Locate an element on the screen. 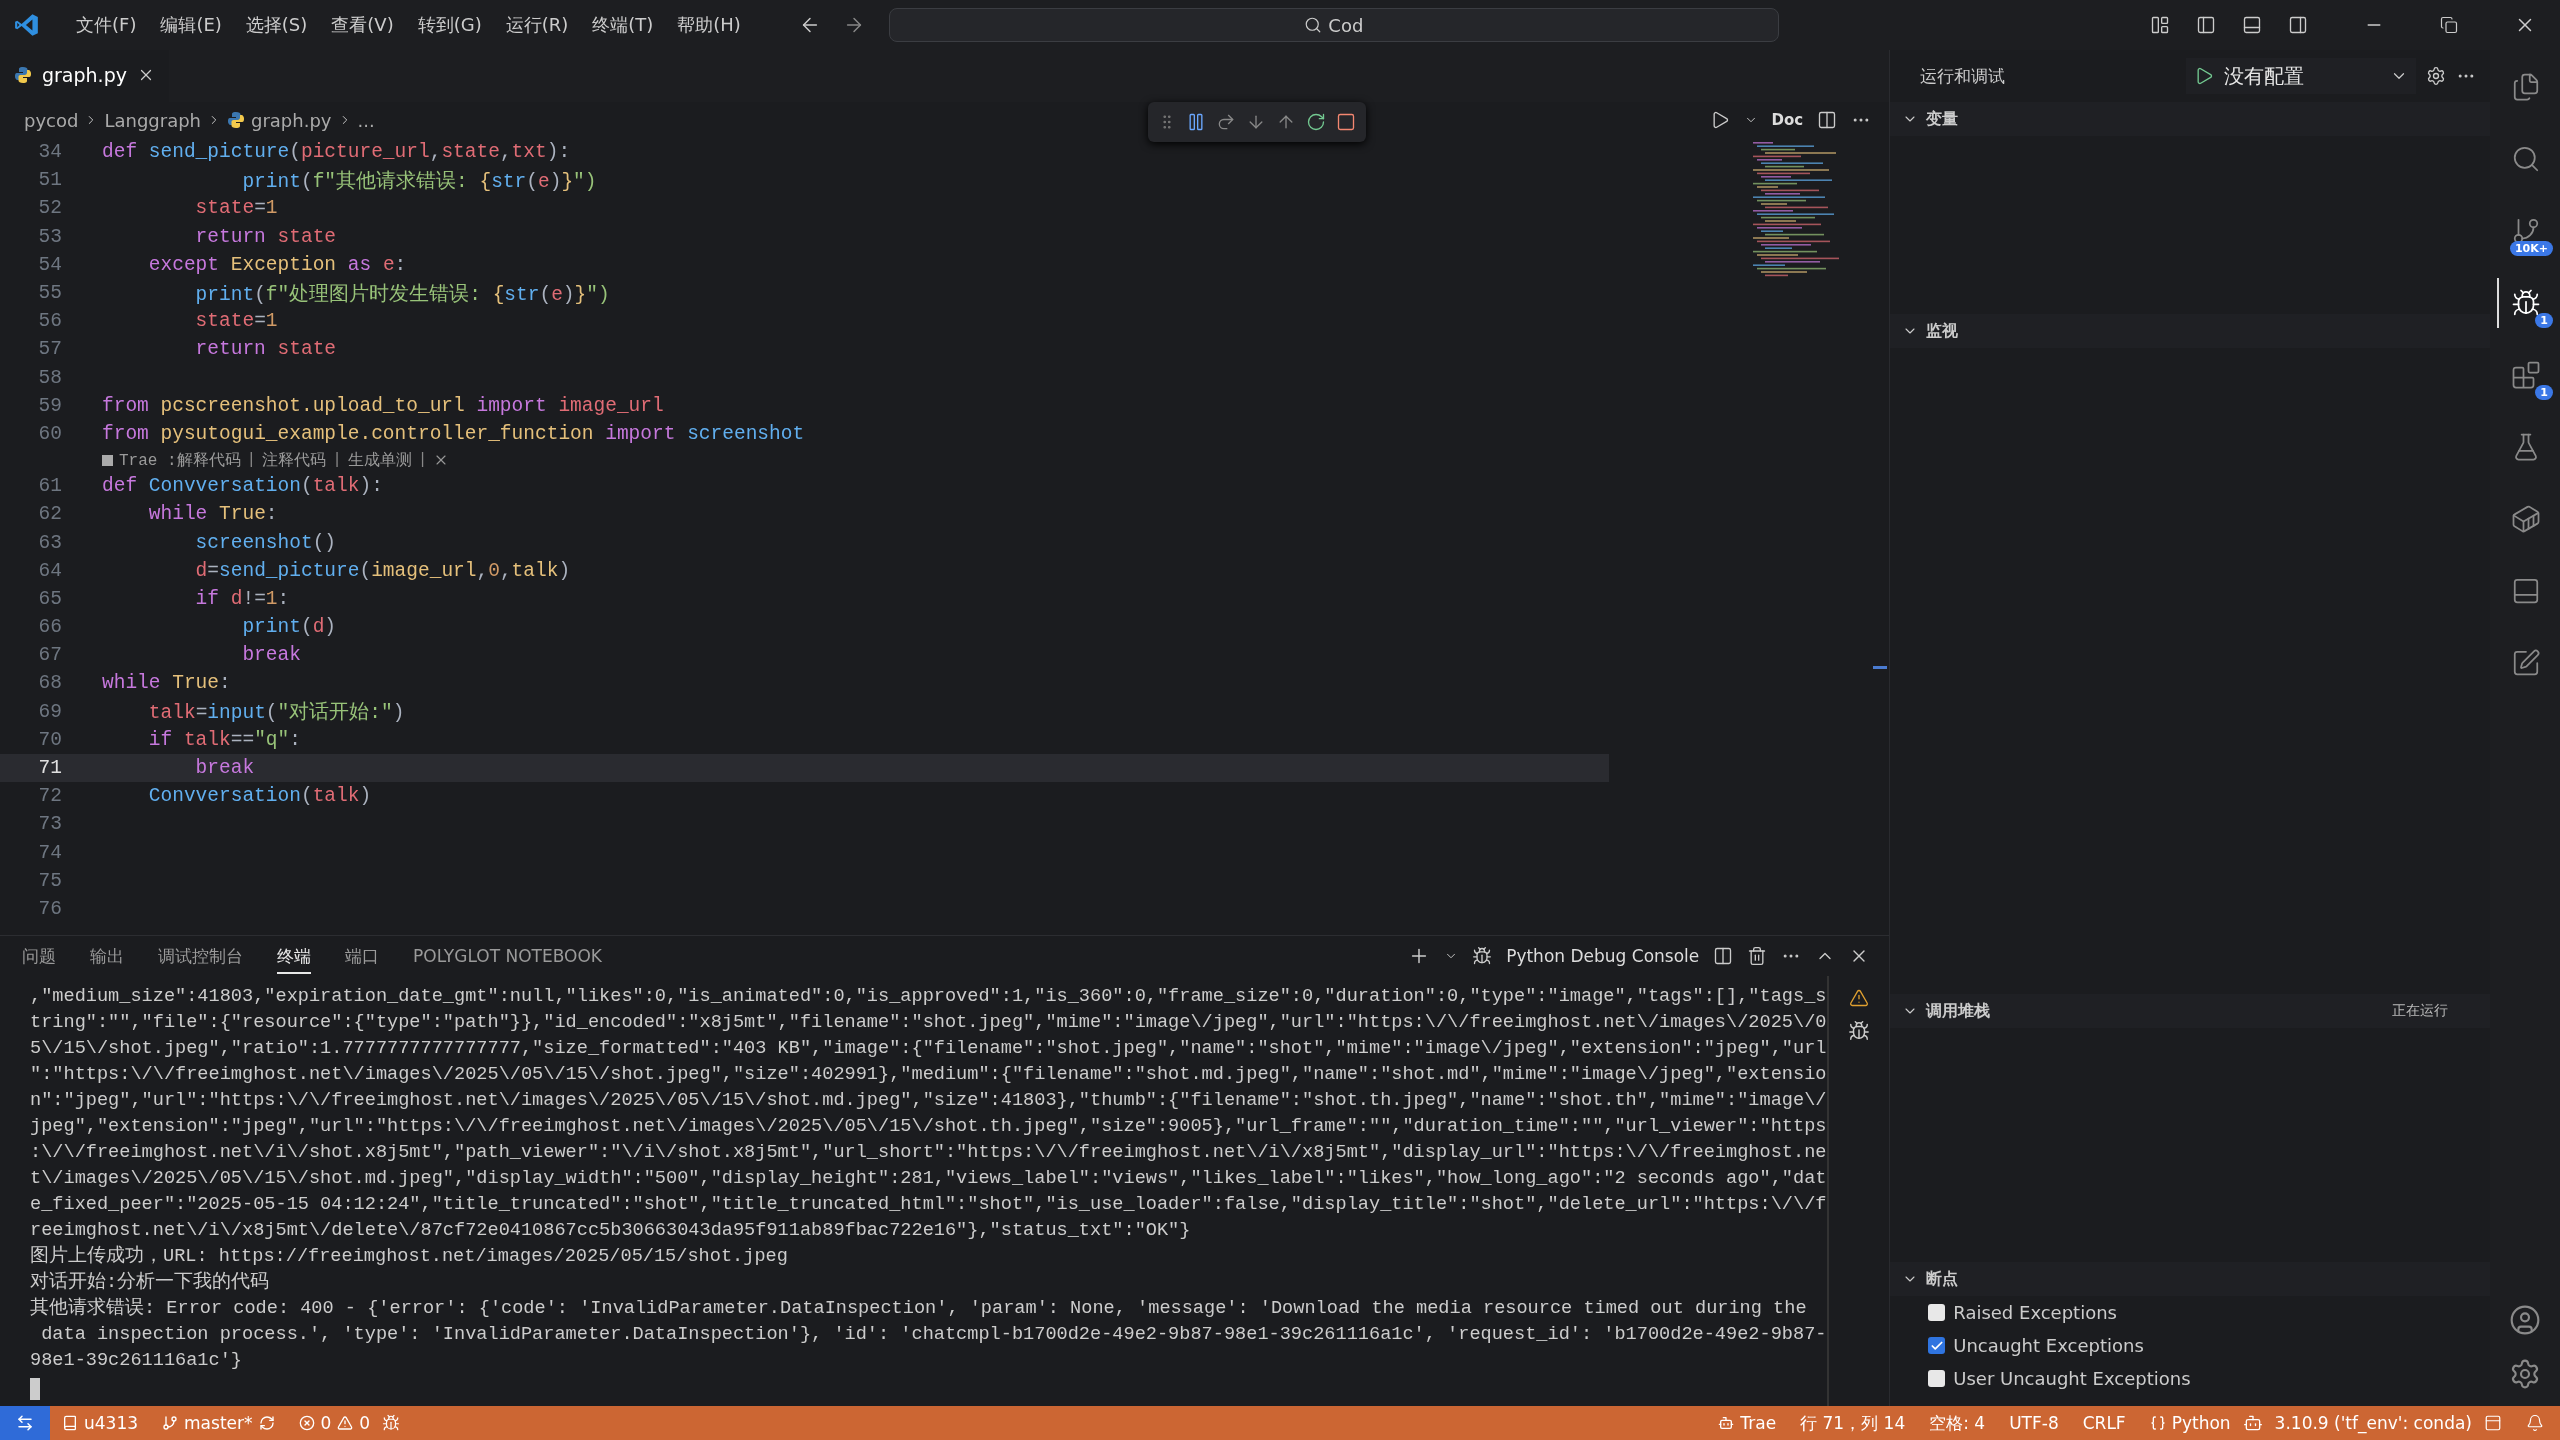 This screenshot has width=2560, height=1440. panel-toggle-icon is located at coordinates (2252, 25).